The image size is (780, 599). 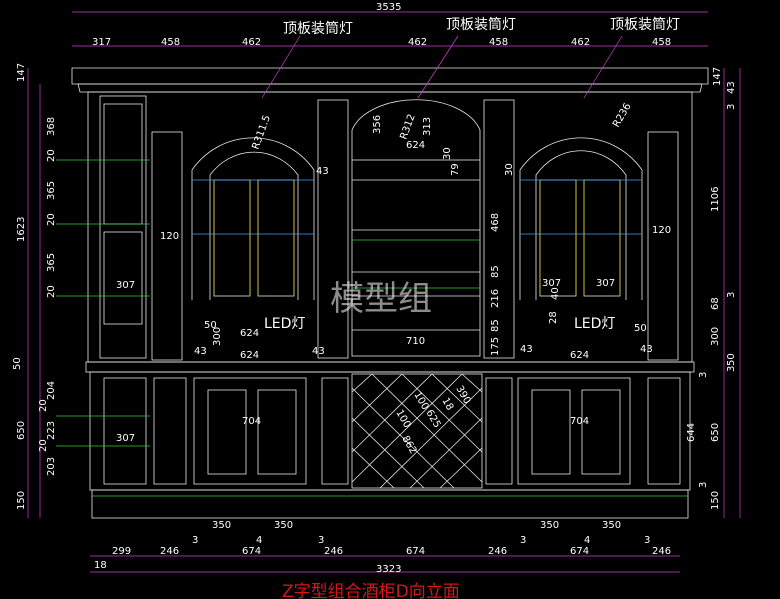 What do you see at coordinates (21, 229) in the screenshot?
I see `left-total: 1623` at bounding box center [21, 229].